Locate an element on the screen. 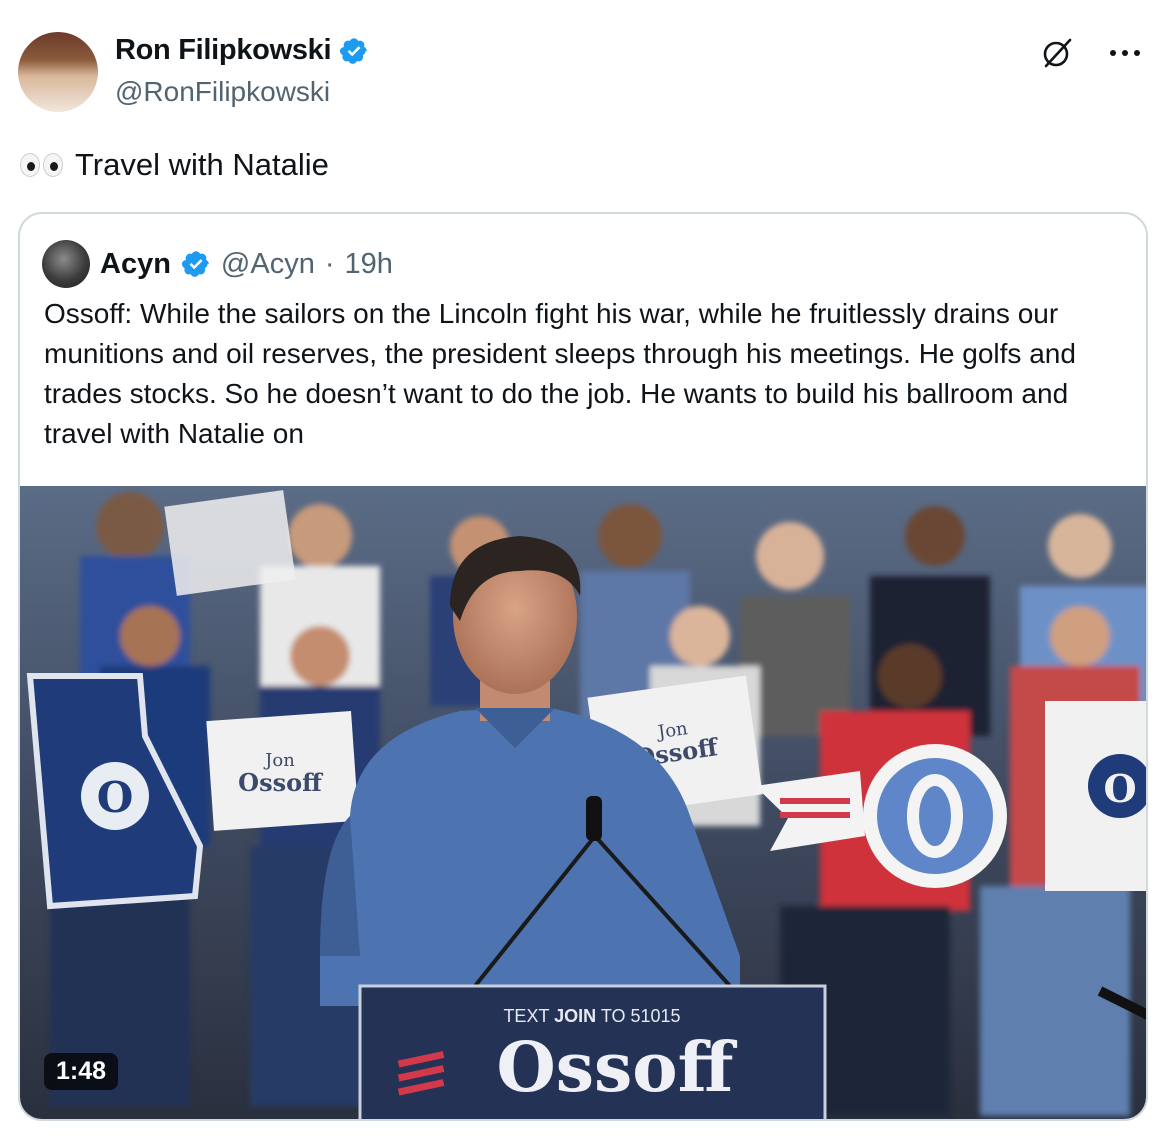 The image size is (1172, 1138). author-name: Ron Filipkowski is located at coordinates (223, 50).